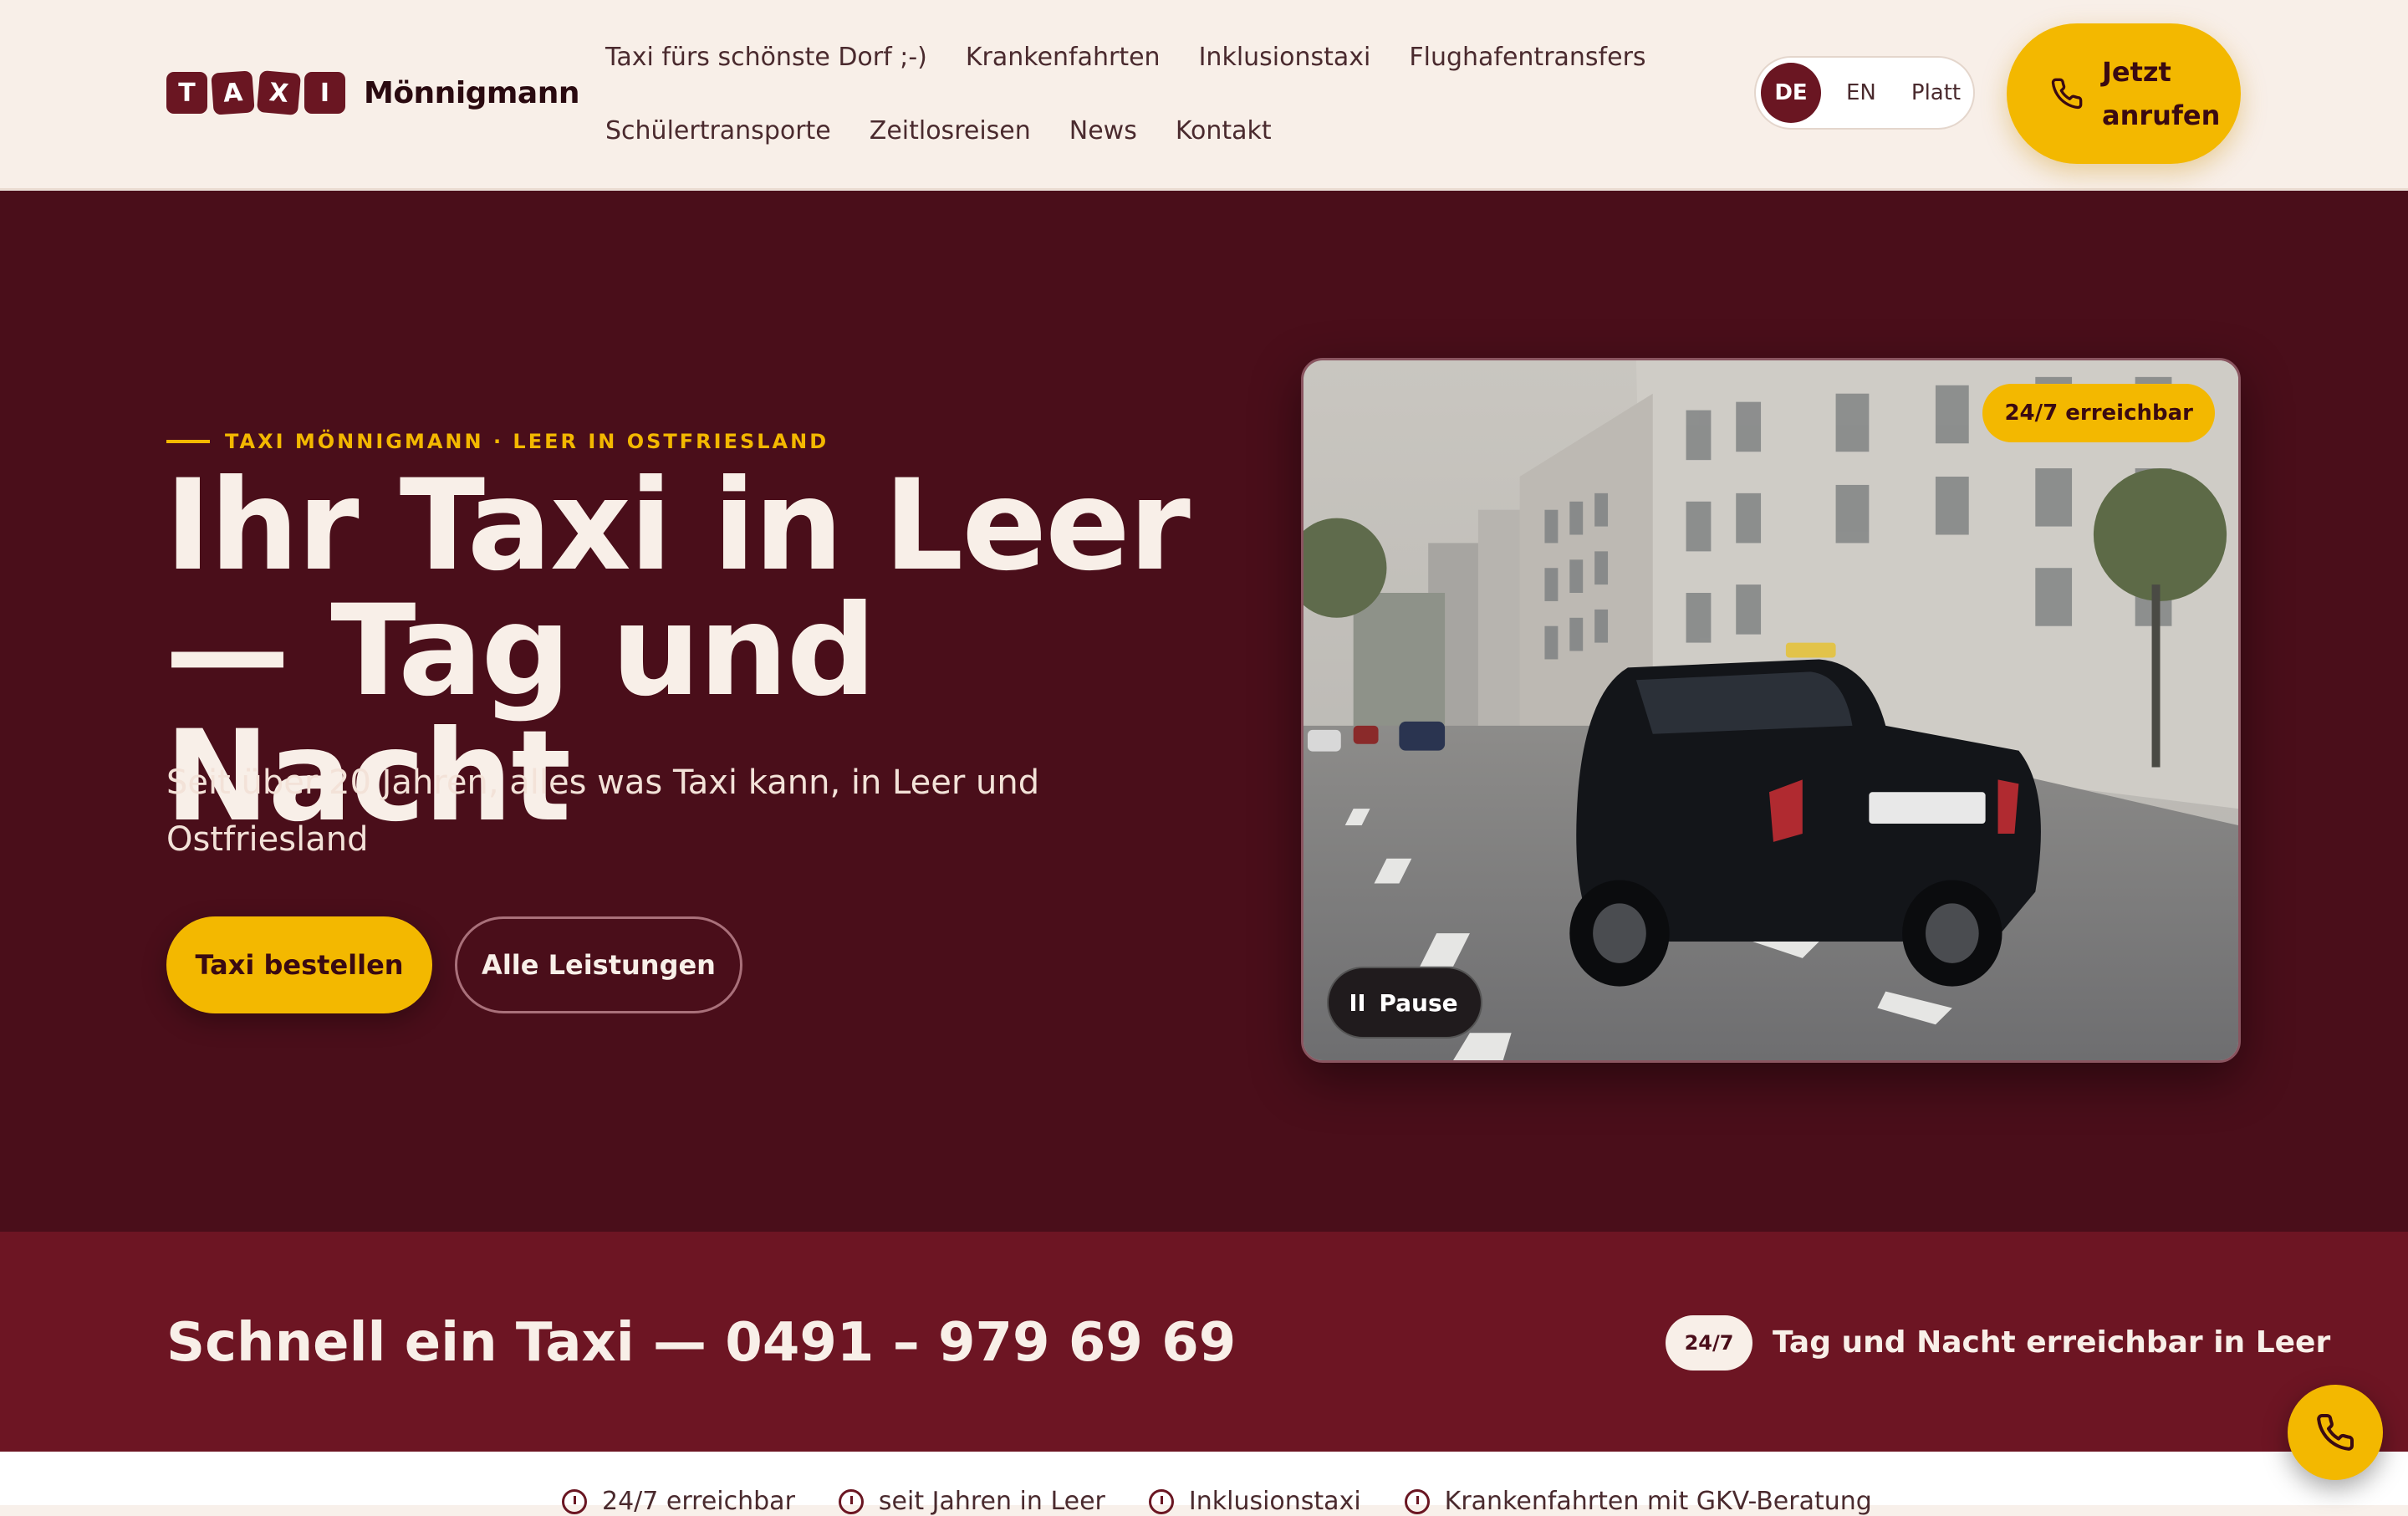 The height and width of the screenshot is (1516, 2408). I want to click on pause-label: Pause, so click(1419, 1002).